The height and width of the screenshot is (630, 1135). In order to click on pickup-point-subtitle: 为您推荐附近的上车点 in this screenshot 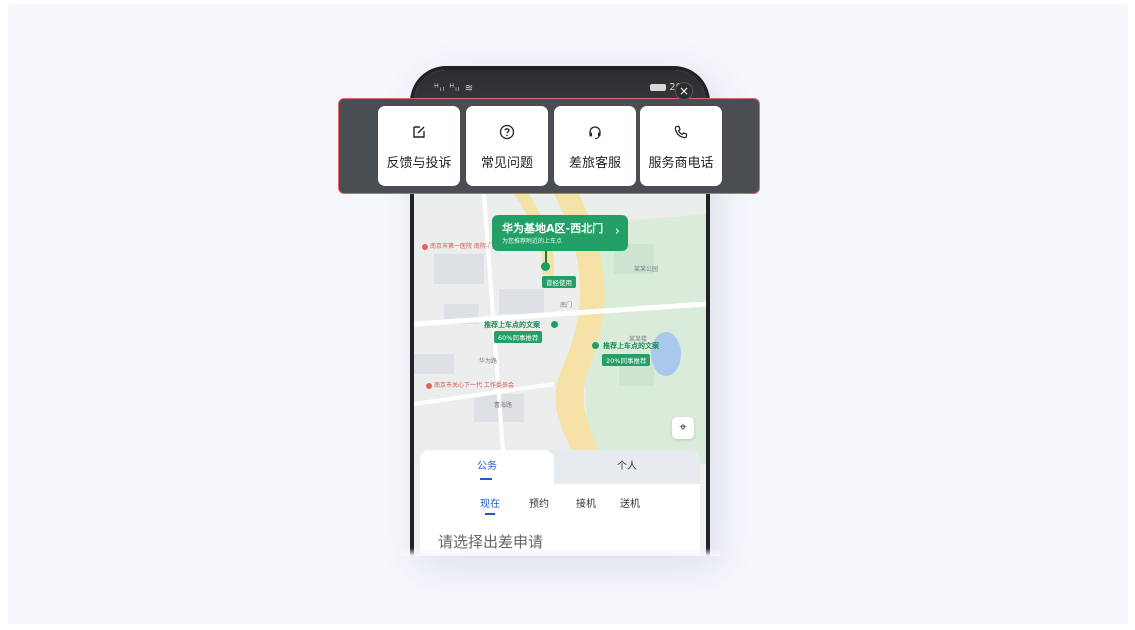, I will do `click(532, 241)`.